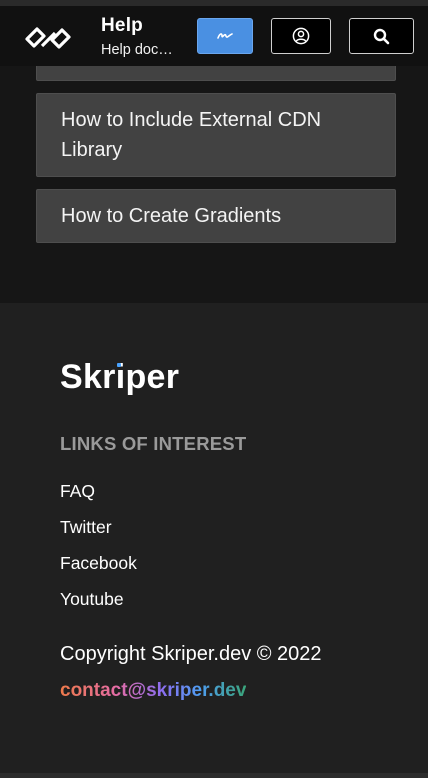 The image size is (428, 778). Describe the element at coordinates (214, 775) in the screenshot. I see `bottom-strip` at that location.